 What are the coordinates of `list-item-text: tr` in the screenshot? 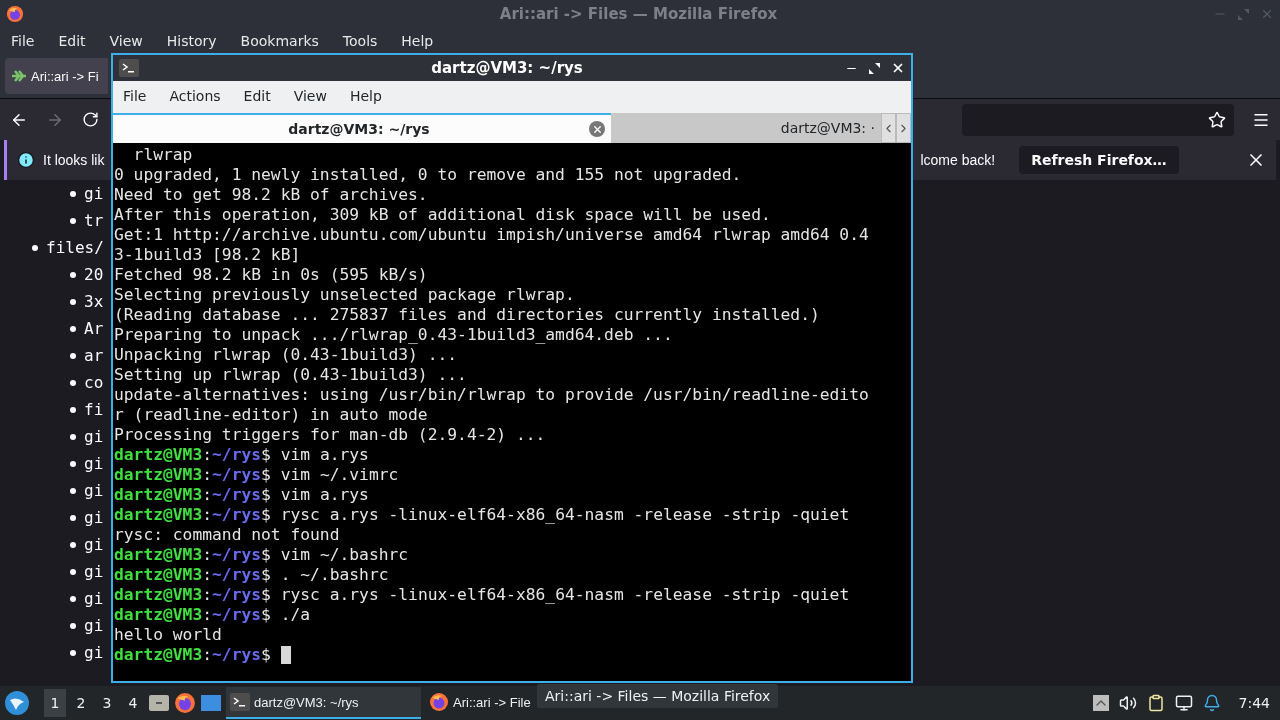 It's located at (94, 220).